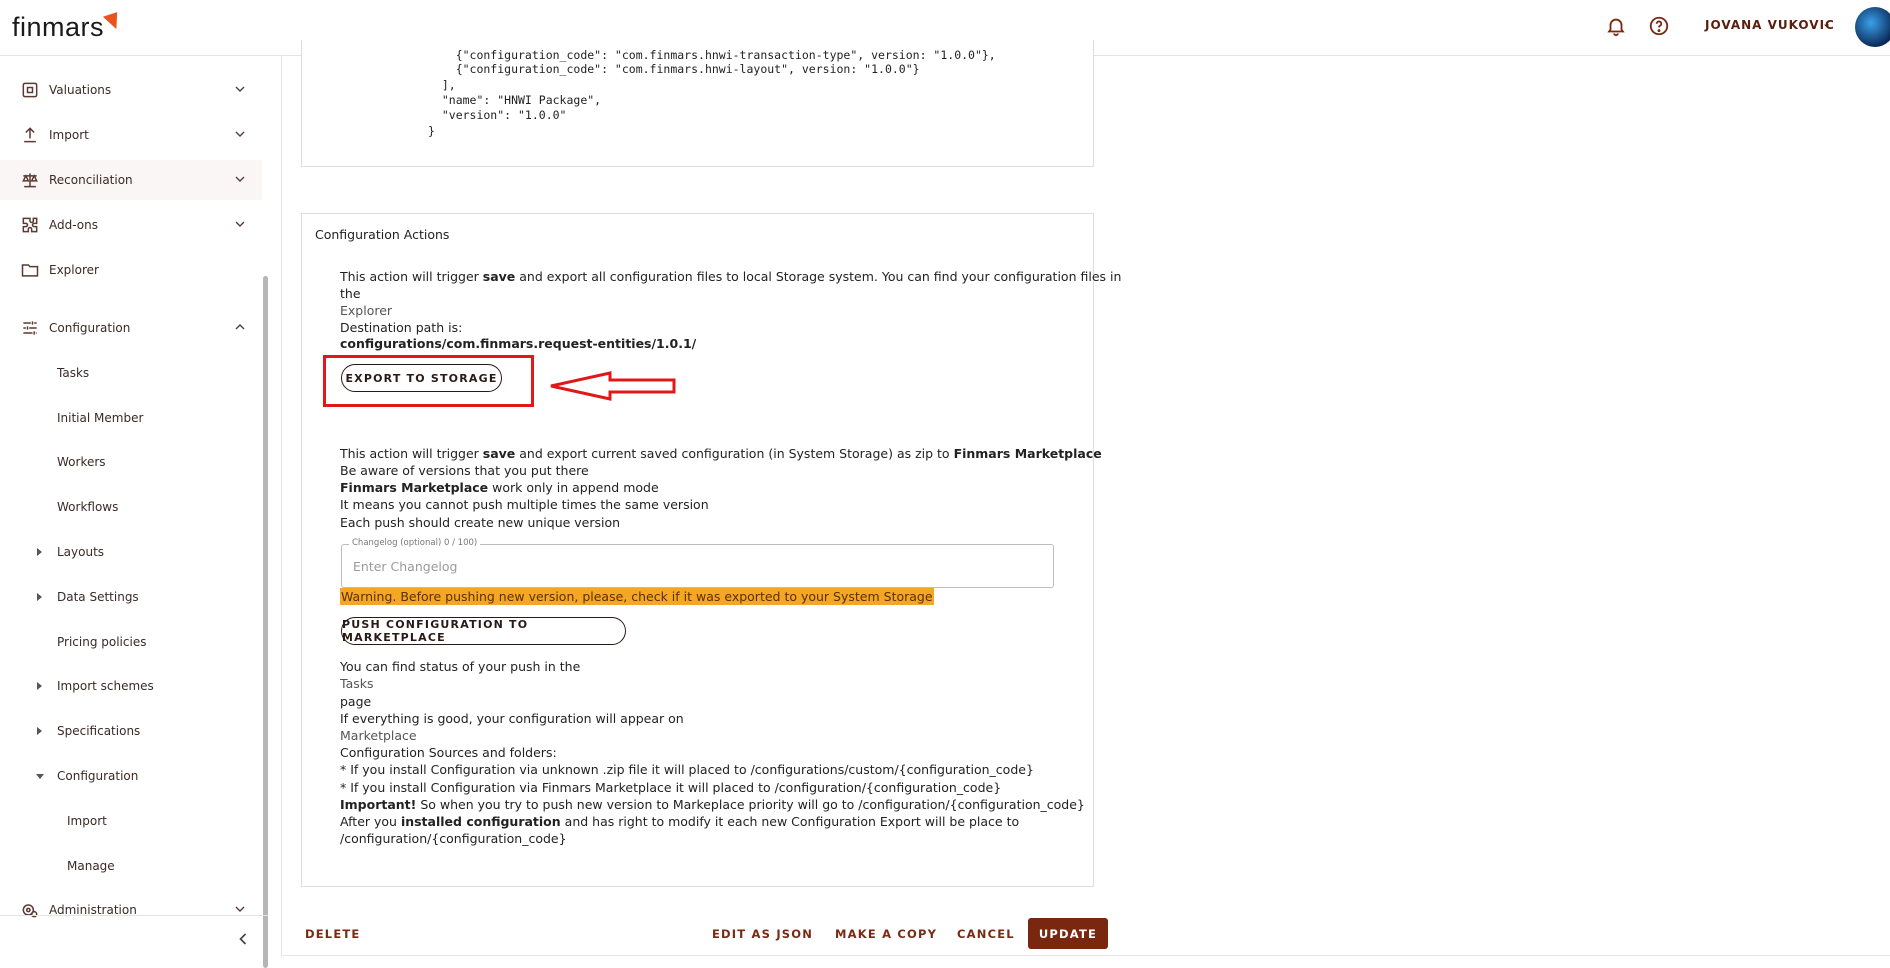  I want to click on sidebar-item-administration: Administration, so click(131, 910).